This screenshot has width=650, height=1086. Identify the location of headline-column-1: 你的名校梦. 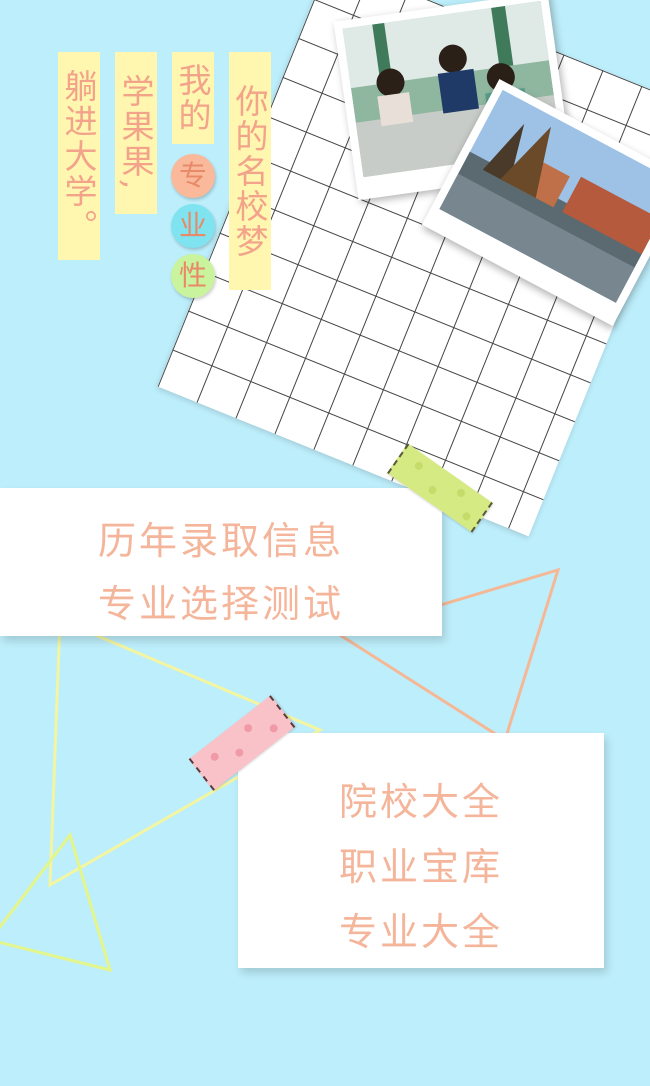
(250, 171).